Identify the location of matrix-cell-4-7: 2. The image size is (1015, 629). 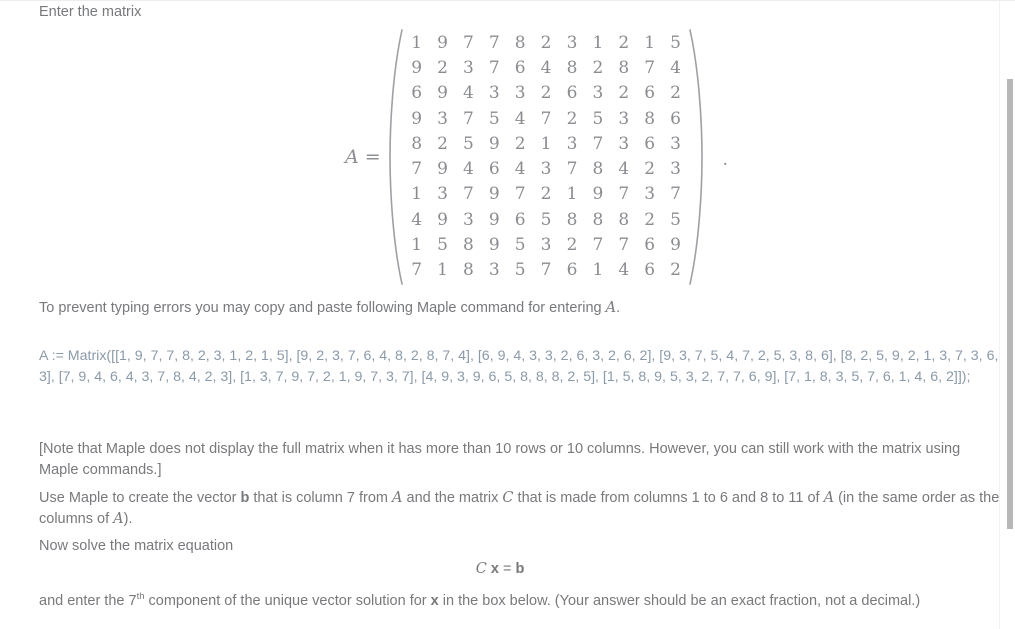
(572, 118).